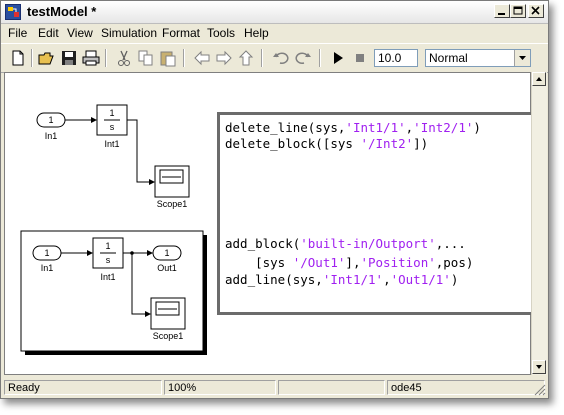  Describe the element at coordinates (83, 387) in the screenshot. I see `status-ready: Ready` at that location.